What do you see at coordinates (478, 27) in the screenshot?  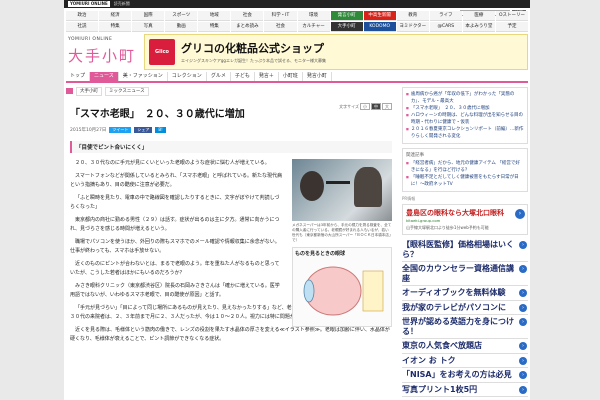 I see `category-link: 本よみうり堂` at bounding box center [478, 27].